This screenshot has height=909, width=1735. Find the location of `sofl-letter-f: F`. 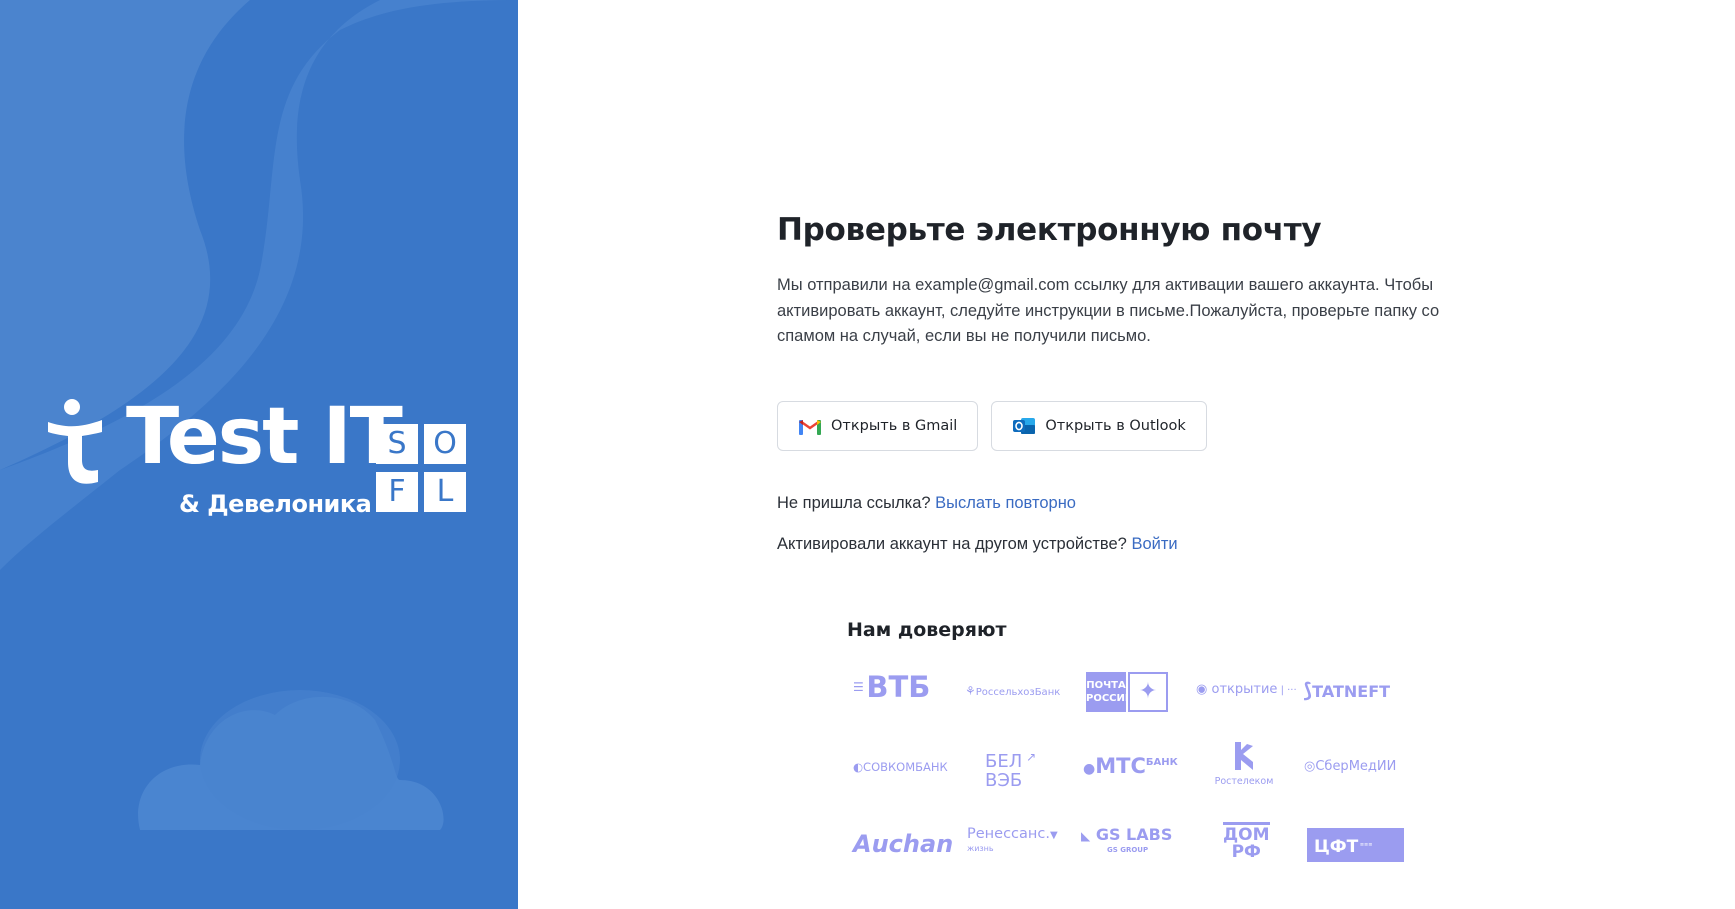

sofl-letter-f: F is located at coordinates (397, 492).